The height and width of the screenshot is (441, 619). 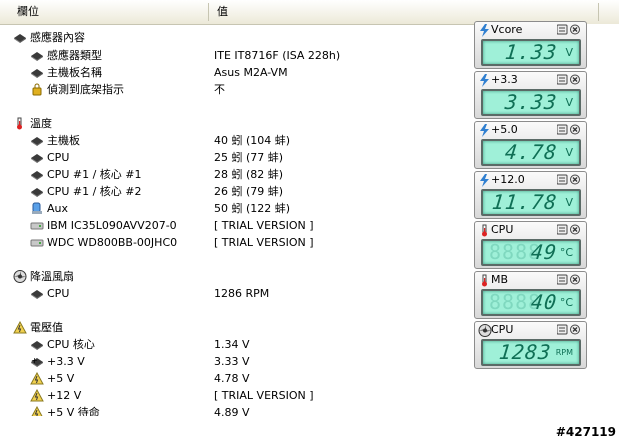 What do you see at coordinates (20, 327) in the screenshot?
I see `voltage-icon` at bounding box center [20, 327].